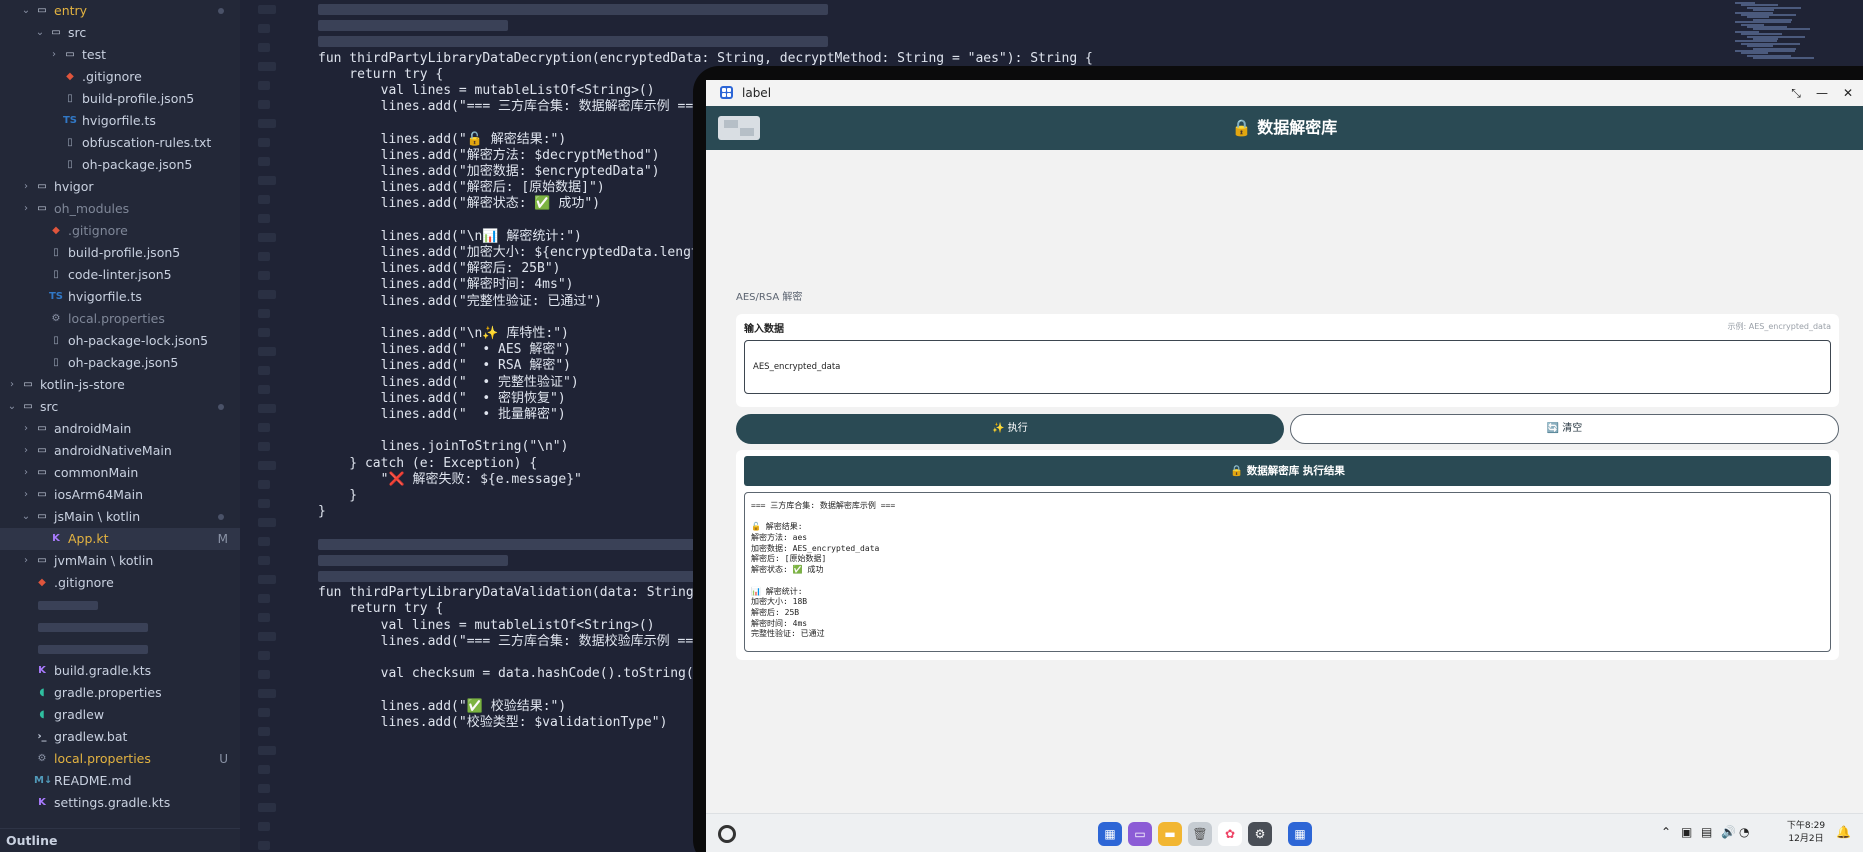  I want to click on tree-item-label: jvmMain \ kotlin, so click(104, 560).